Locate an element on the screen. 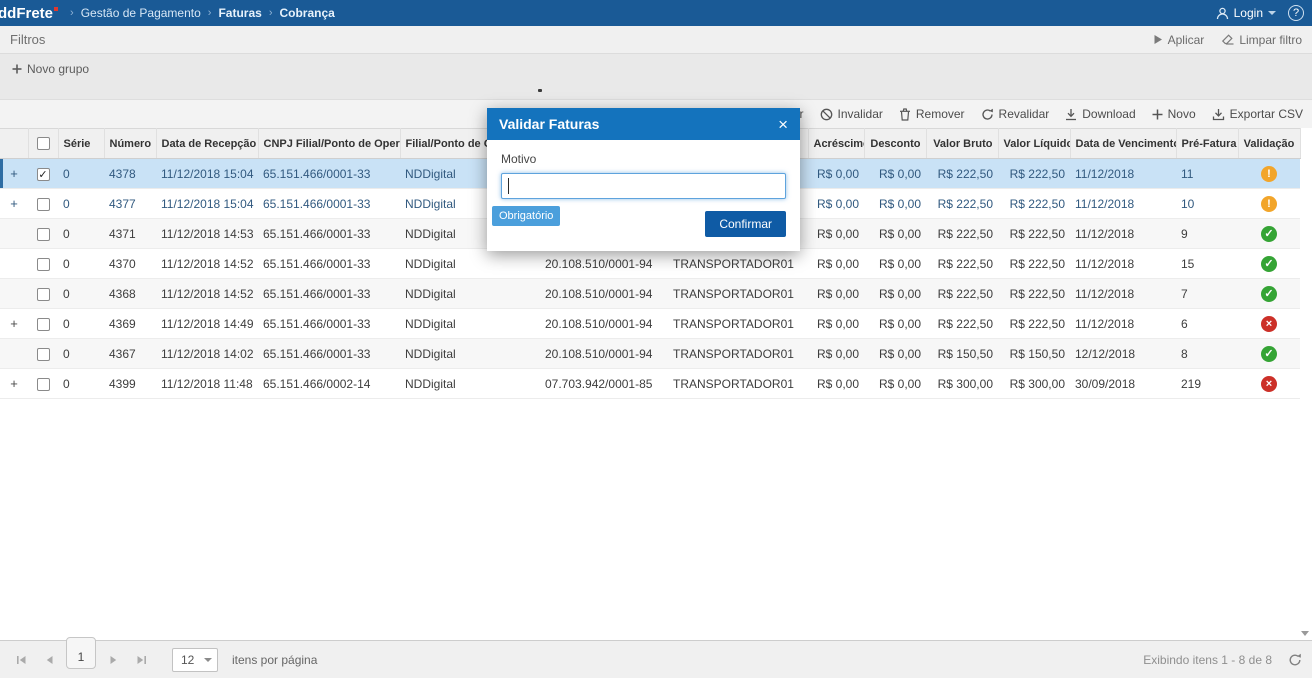 This screenshot has width=1312, height=678. clear-filter-button: Limpar filtro is located at coordinates (1262, 40).